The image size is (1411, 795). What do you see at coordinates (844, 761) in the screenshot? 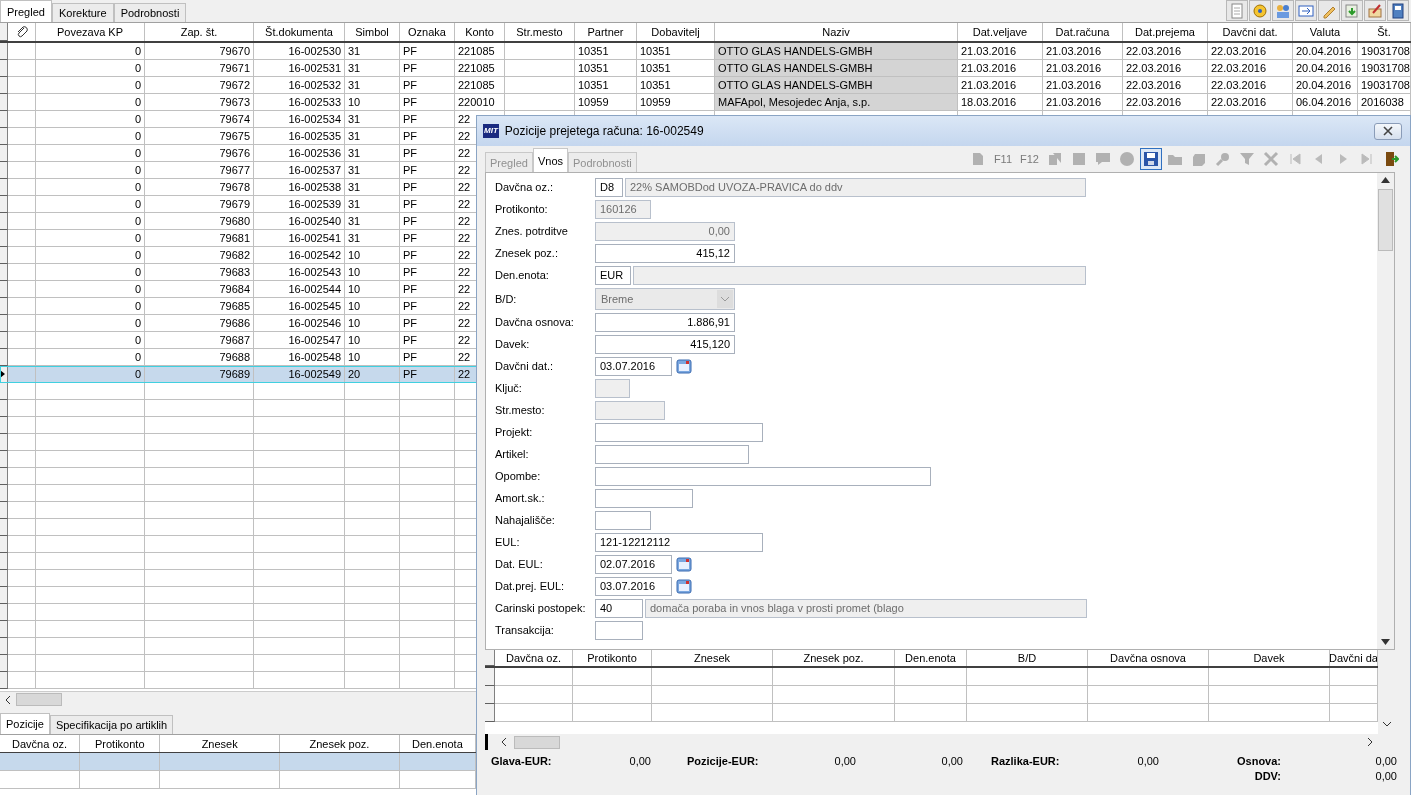
I see `total-value: 0,00` at bounding box center [844, 761].